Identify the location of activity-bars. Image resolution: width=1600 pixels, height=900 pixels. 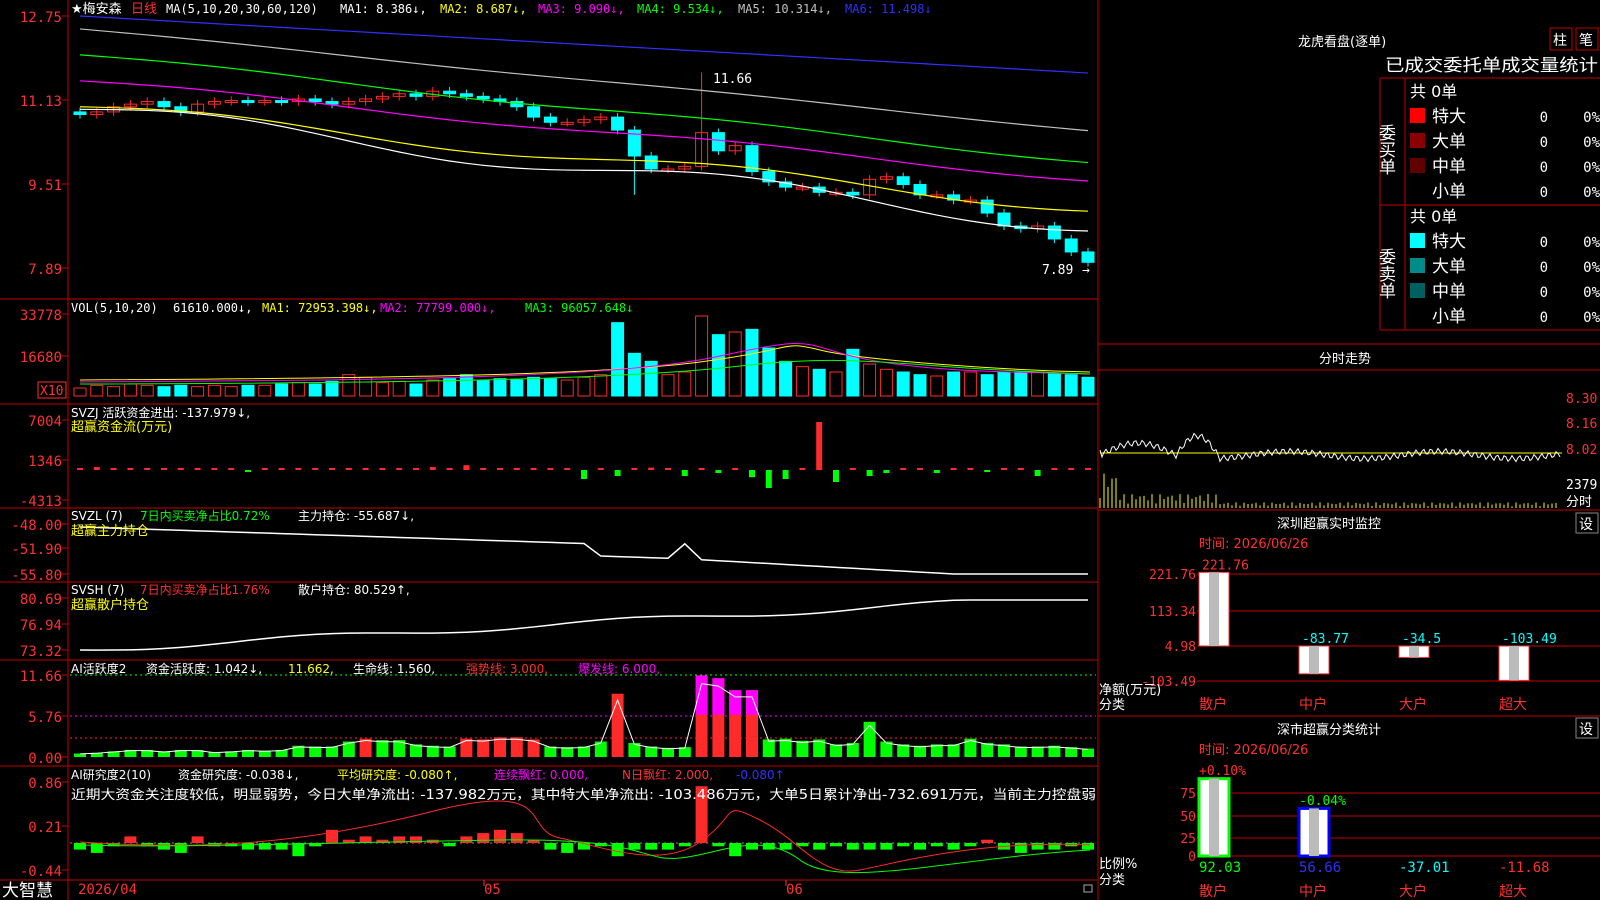
(583, 715).